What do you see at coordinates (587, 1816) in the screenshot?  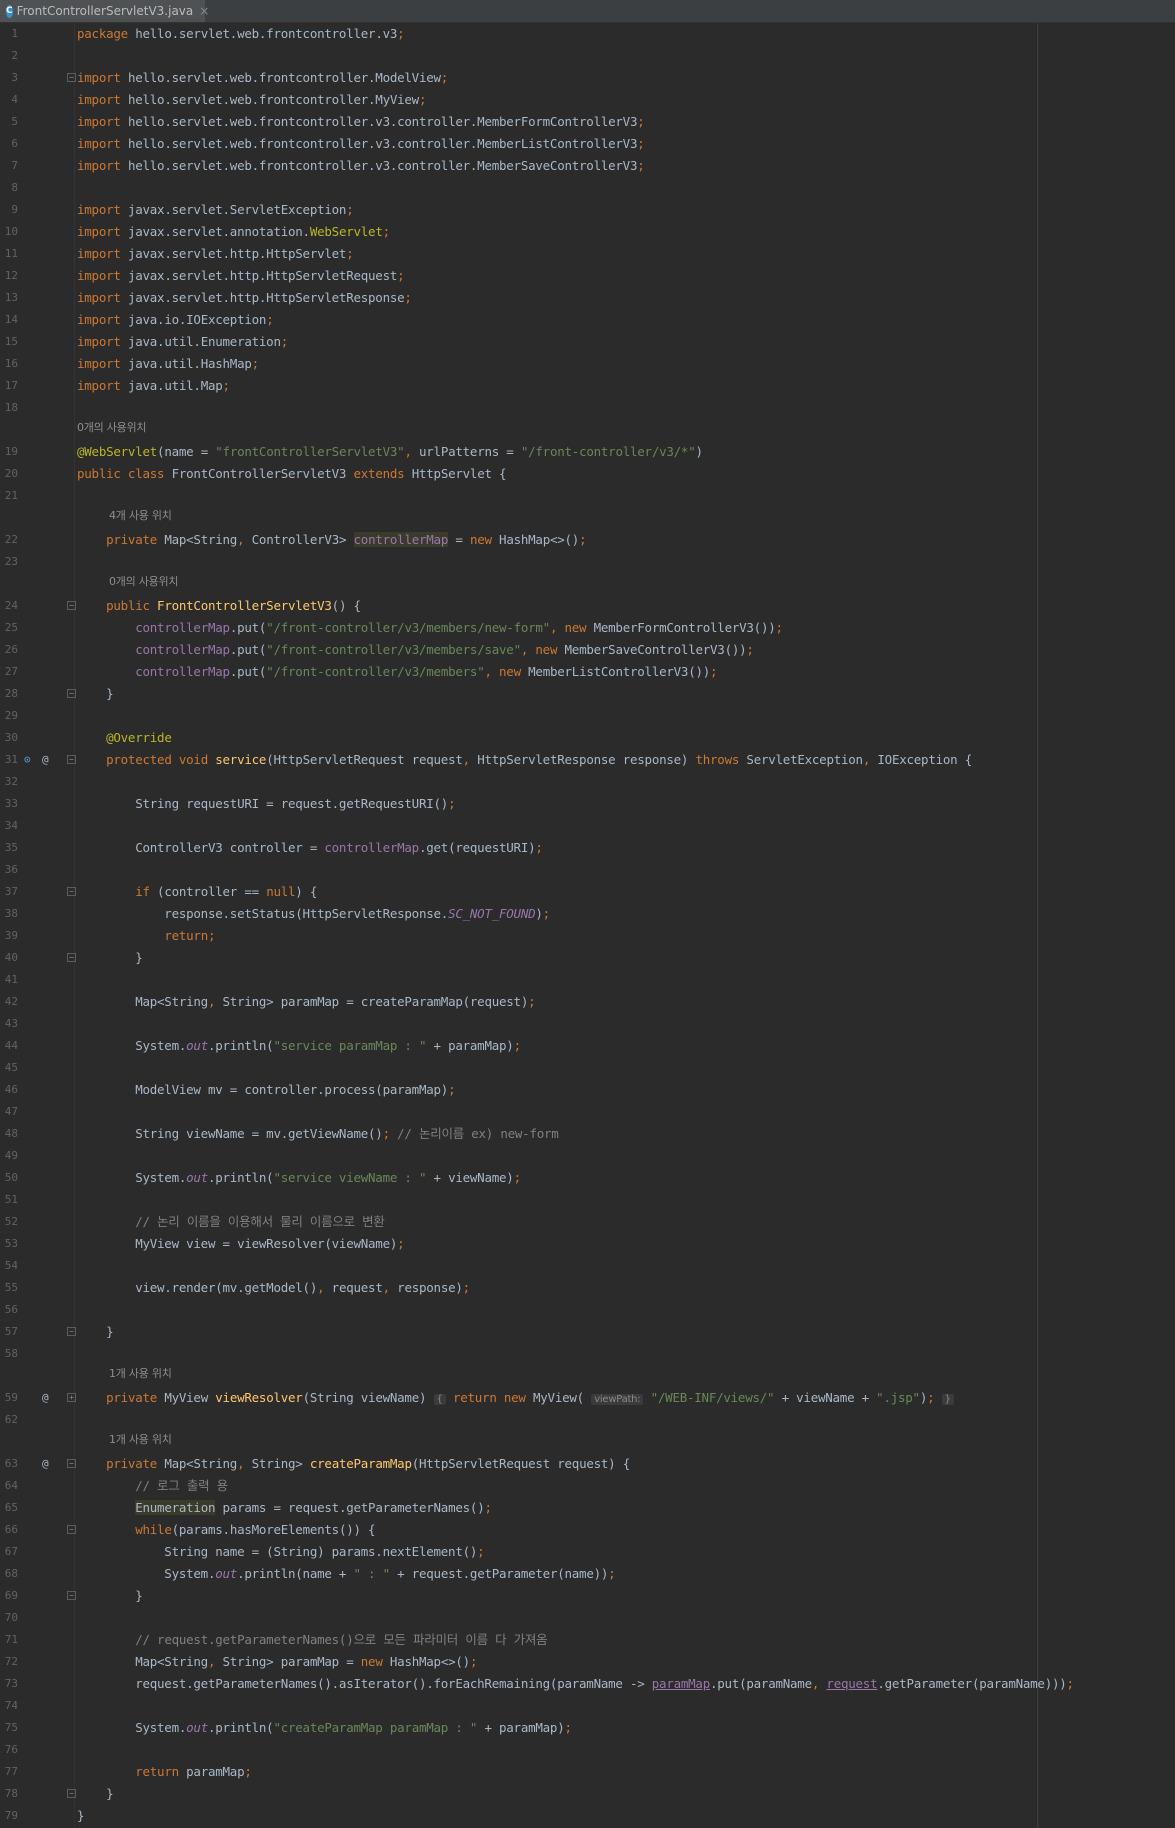 I see `code-line: 79}` at bounding box center [587, 1816].